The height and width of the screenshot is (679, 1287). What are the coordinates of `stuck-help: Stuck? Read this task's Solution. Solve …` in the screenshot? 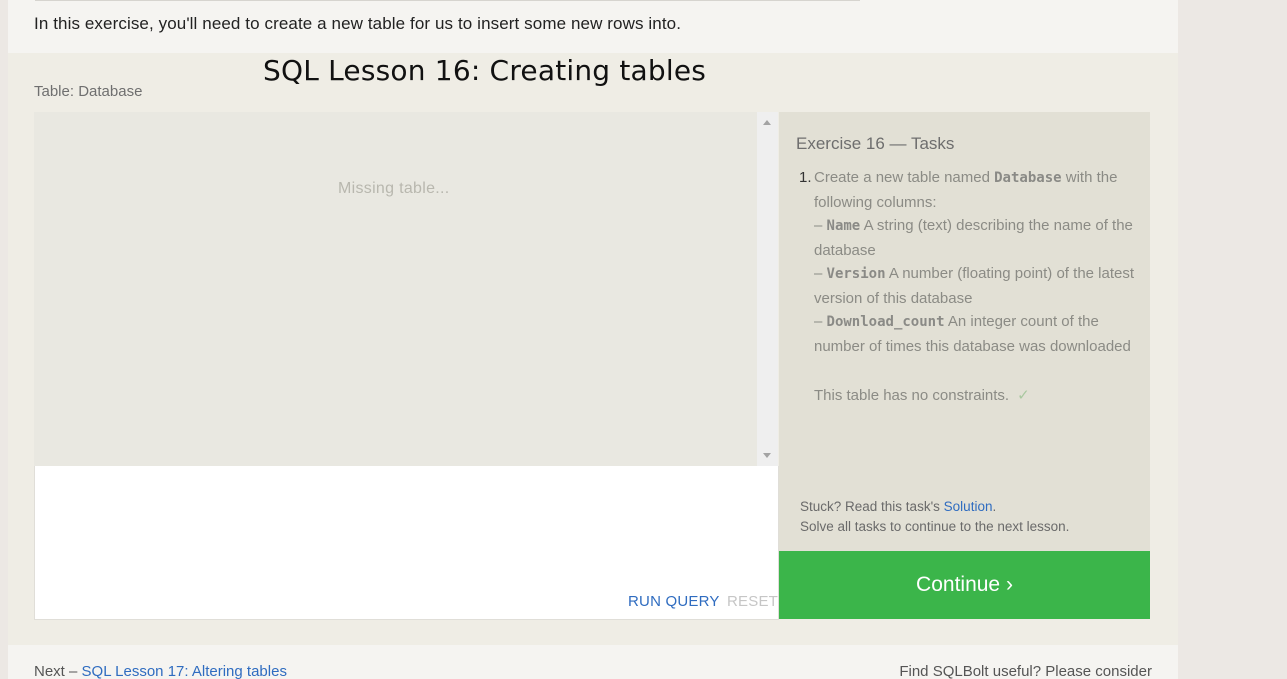 It's located at (934, 517).